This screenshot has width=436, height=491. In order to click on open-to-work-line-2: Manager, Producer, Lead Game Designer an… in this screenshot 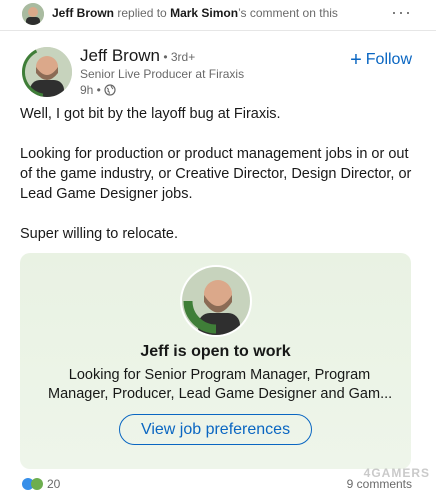, I will do `click(219, 394)`.